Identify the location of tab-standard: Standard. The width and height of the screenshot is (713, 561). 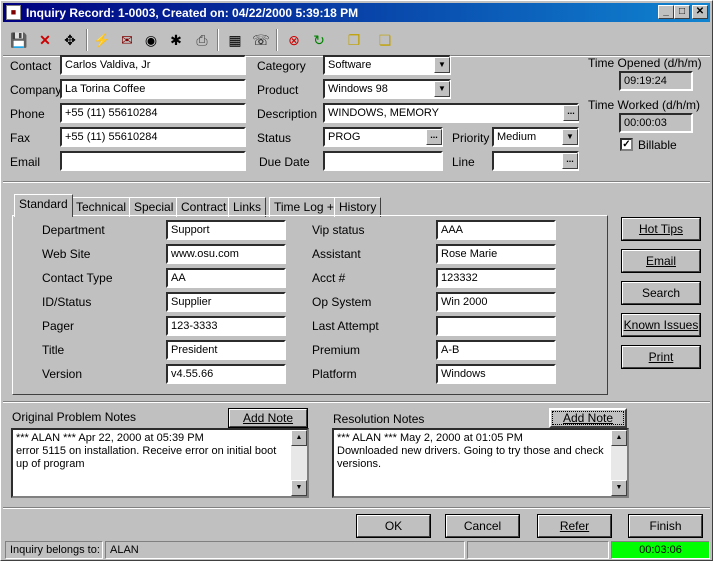
(43, 205).